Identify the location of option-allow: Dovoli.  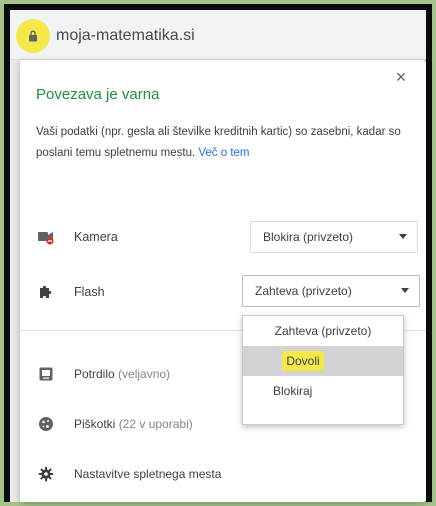
(323, 361).